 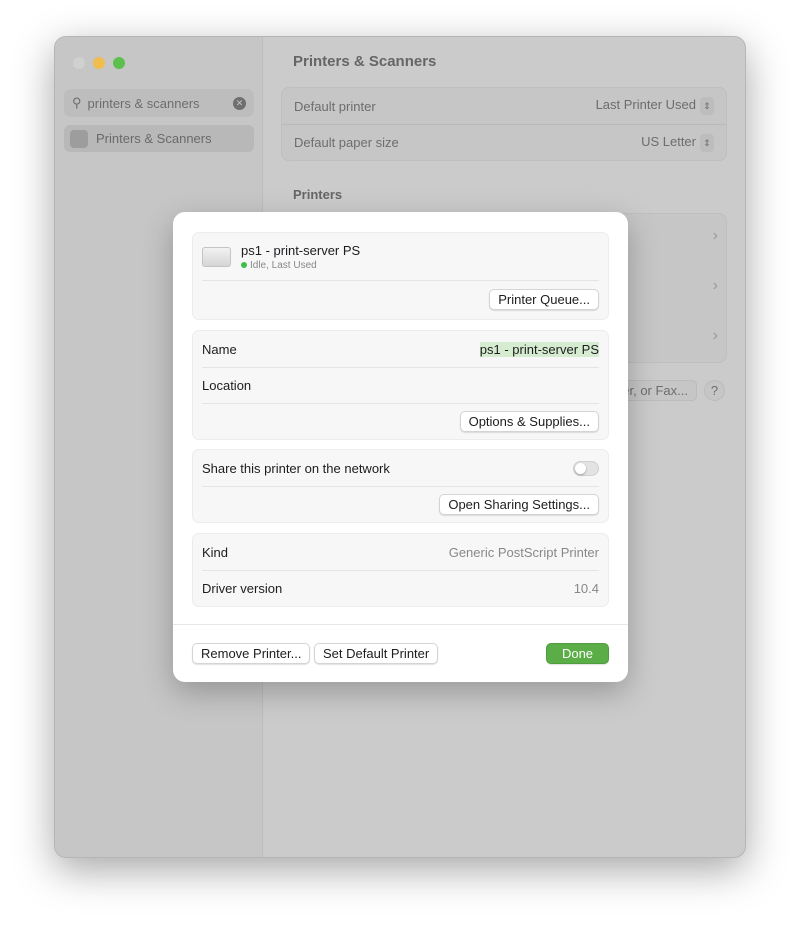 I want to click on clear-search-icon: ✕, so click(x=239, y=103).